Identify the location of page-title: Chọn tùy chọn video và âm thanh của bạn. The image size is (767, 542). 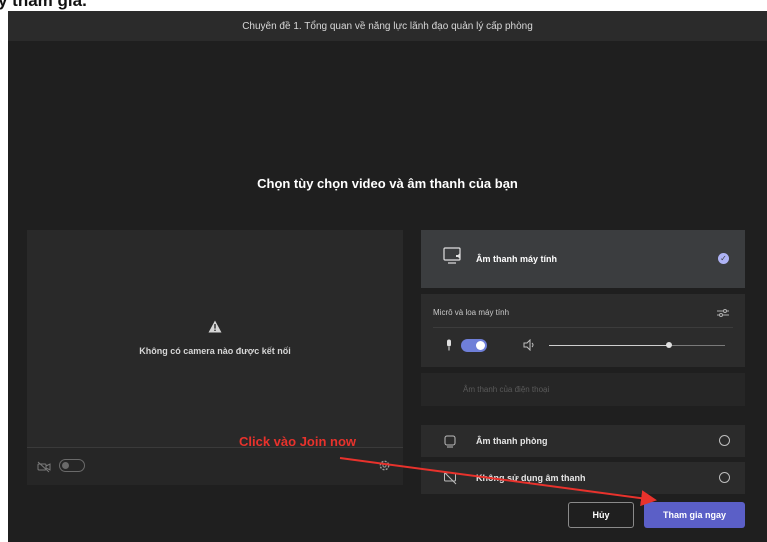
(387, 183).